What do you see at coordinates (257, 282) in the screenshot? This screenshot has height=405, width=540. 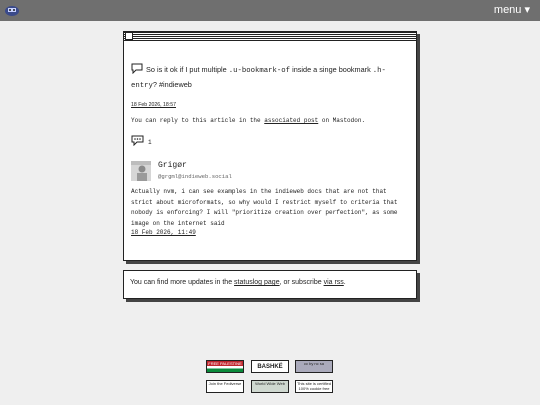 I see `statuslog-link: statuslog page` at bounding box center [257, 282].